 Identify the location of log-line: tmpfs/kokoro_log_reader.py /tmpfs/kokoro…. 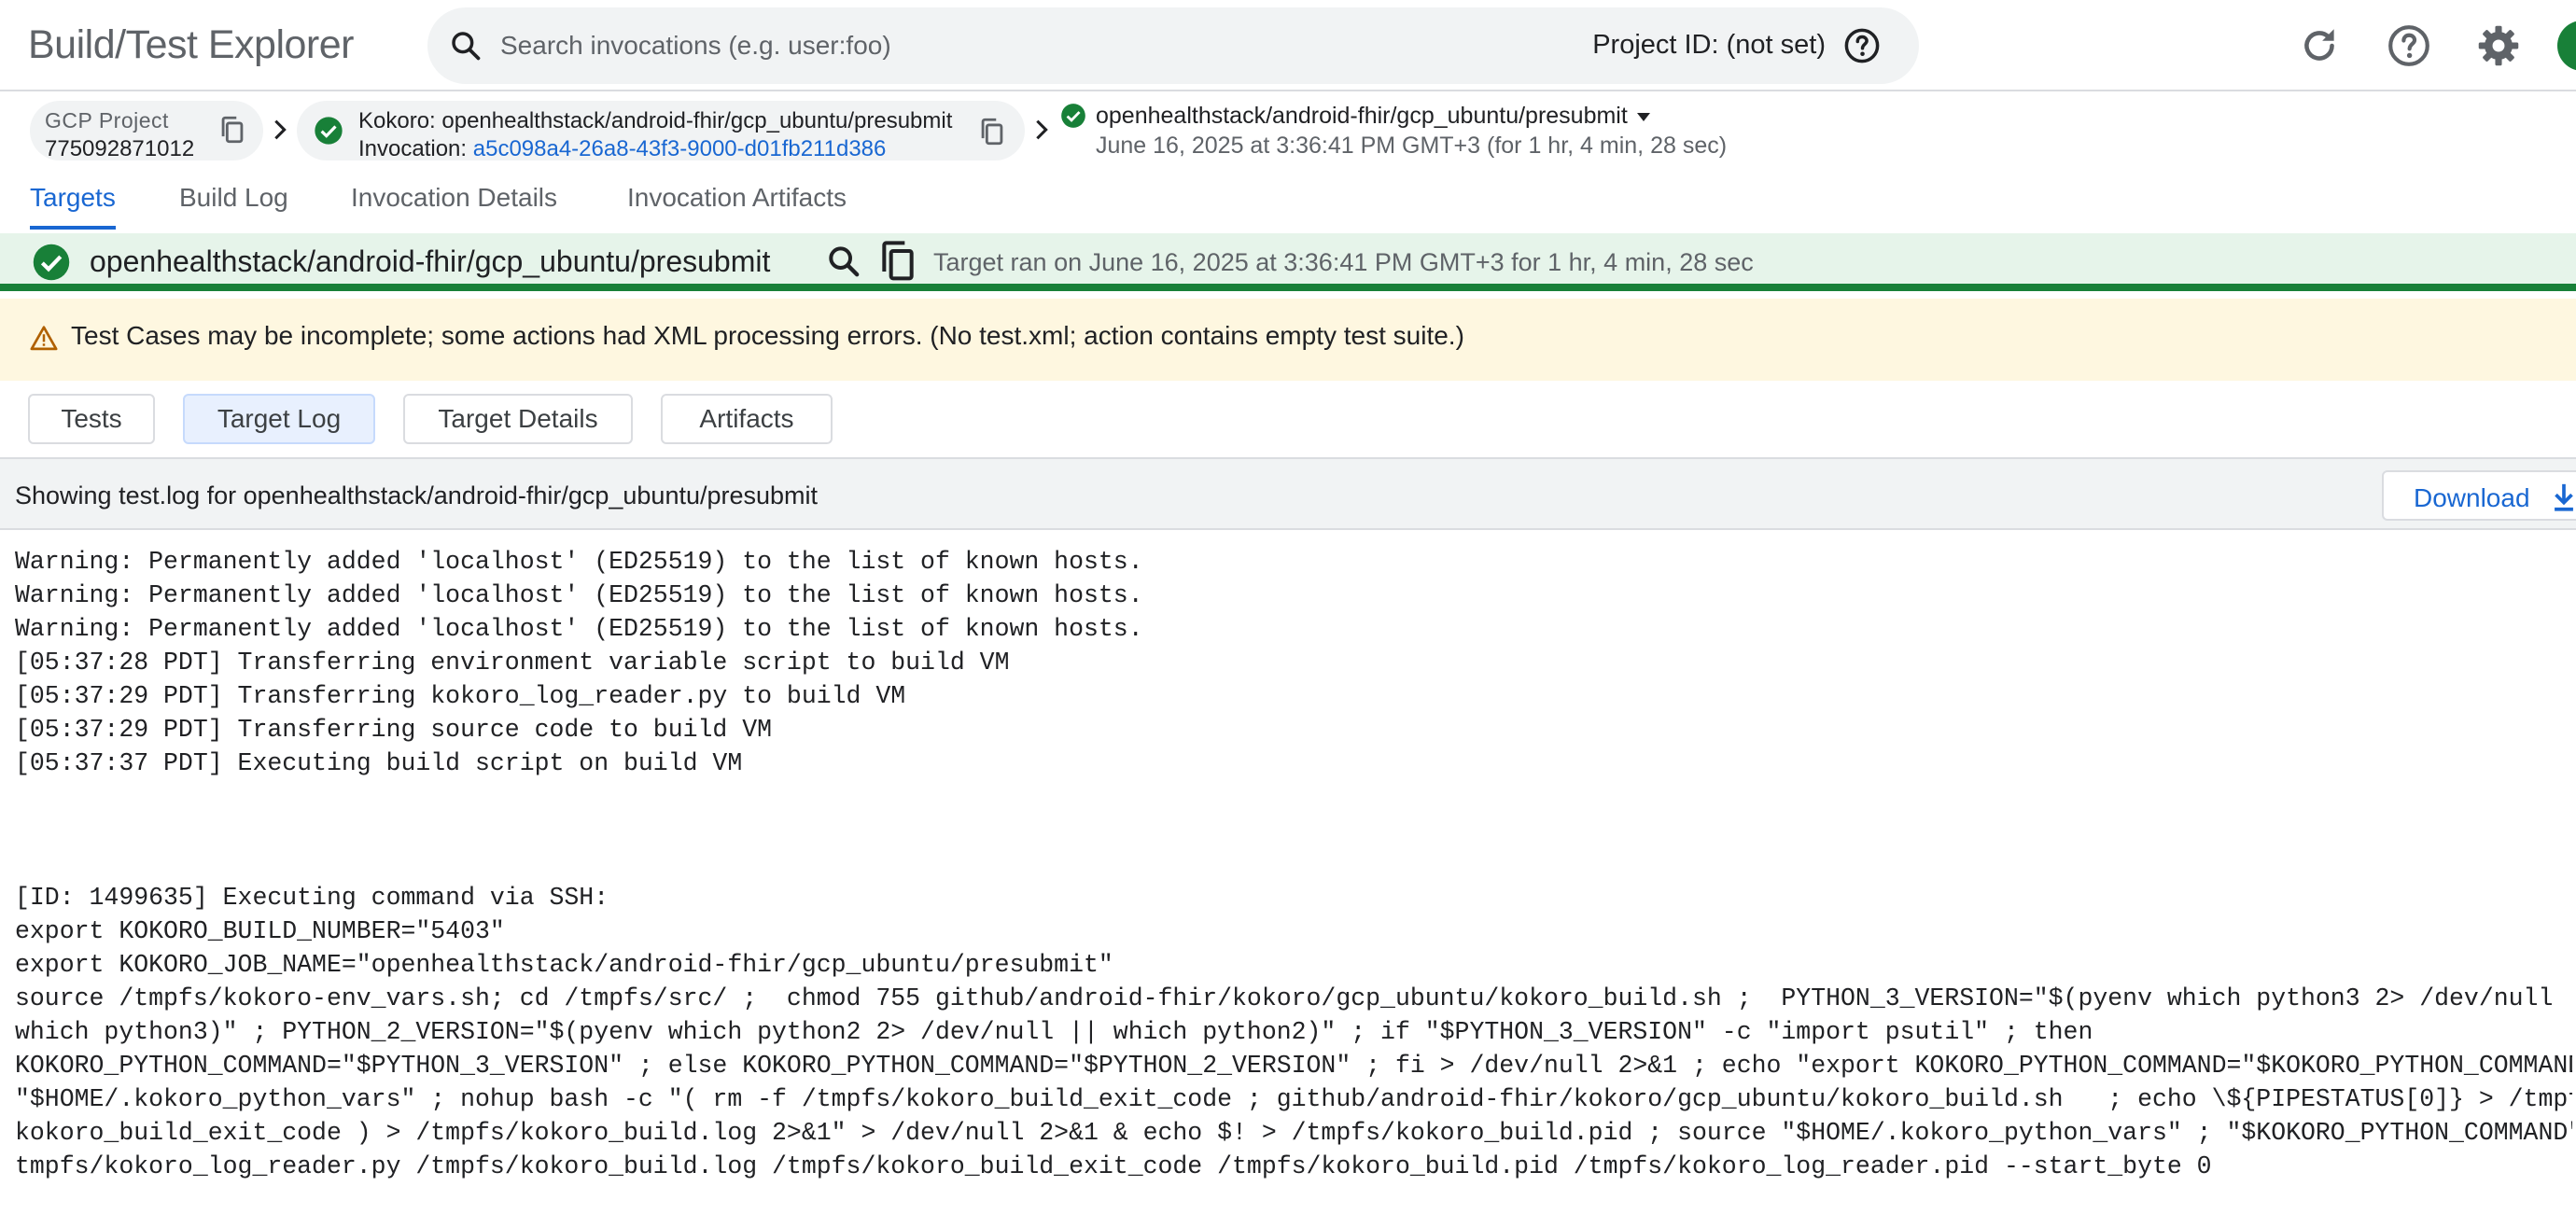
(1113, 1166).